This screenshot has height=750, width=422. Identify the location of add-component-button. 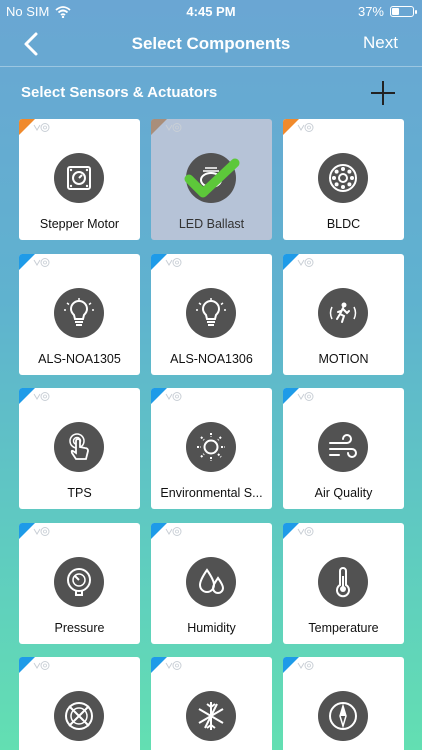
(383, 93).